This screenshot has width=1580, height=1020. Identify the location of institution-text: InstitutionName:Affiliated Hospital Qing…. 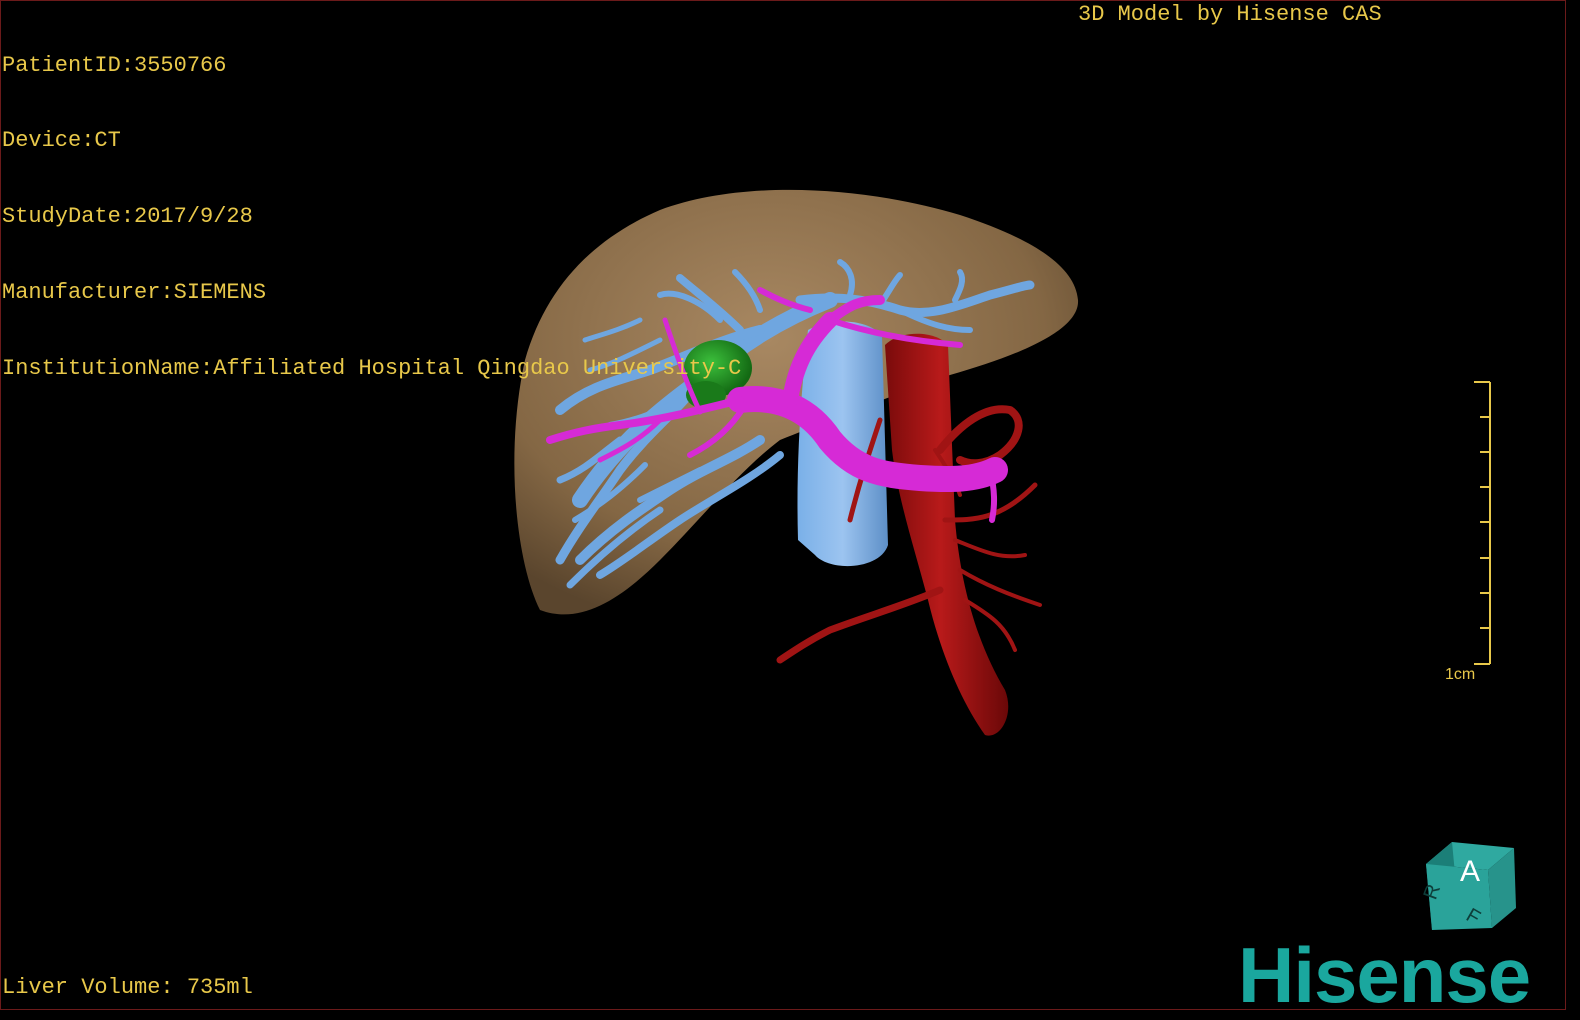
(372, 369).